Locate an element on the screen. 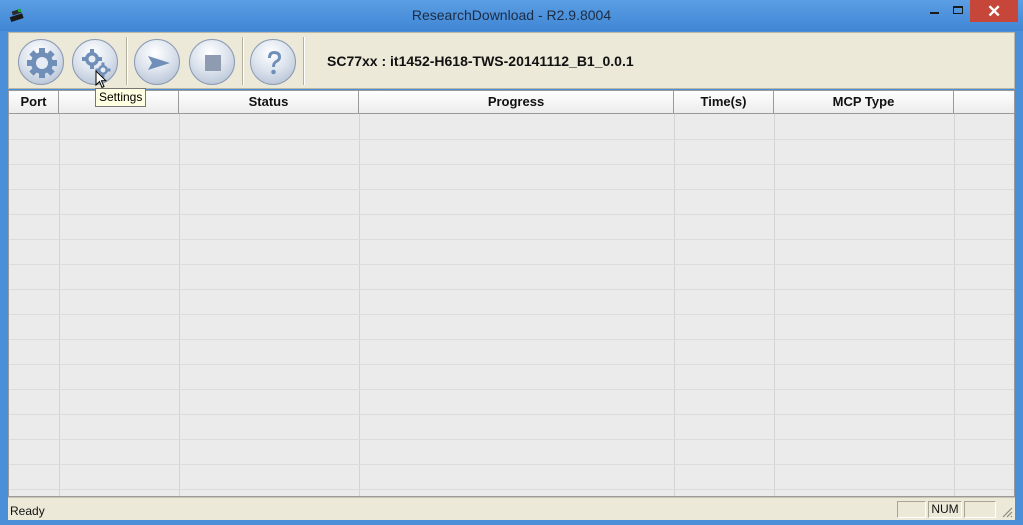 This screenshot has width=1023, height=525. maximize-button is located at coordinates (959, 11).